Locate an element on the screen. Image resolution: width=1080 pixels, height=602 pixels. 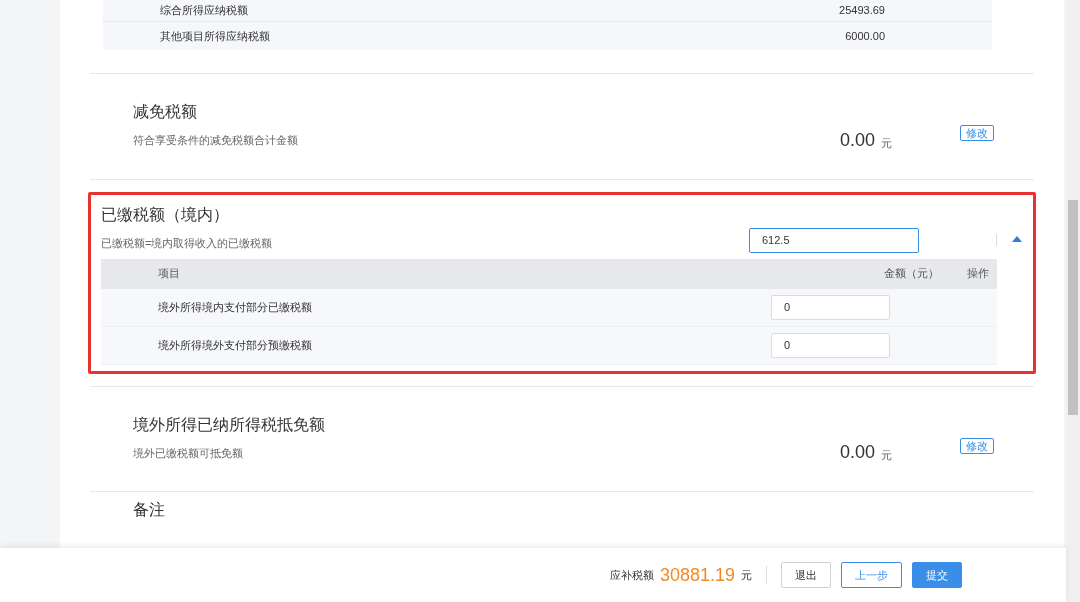
table-cell-text: 综合所得应纳税额 is located at coordinates (204, 11).